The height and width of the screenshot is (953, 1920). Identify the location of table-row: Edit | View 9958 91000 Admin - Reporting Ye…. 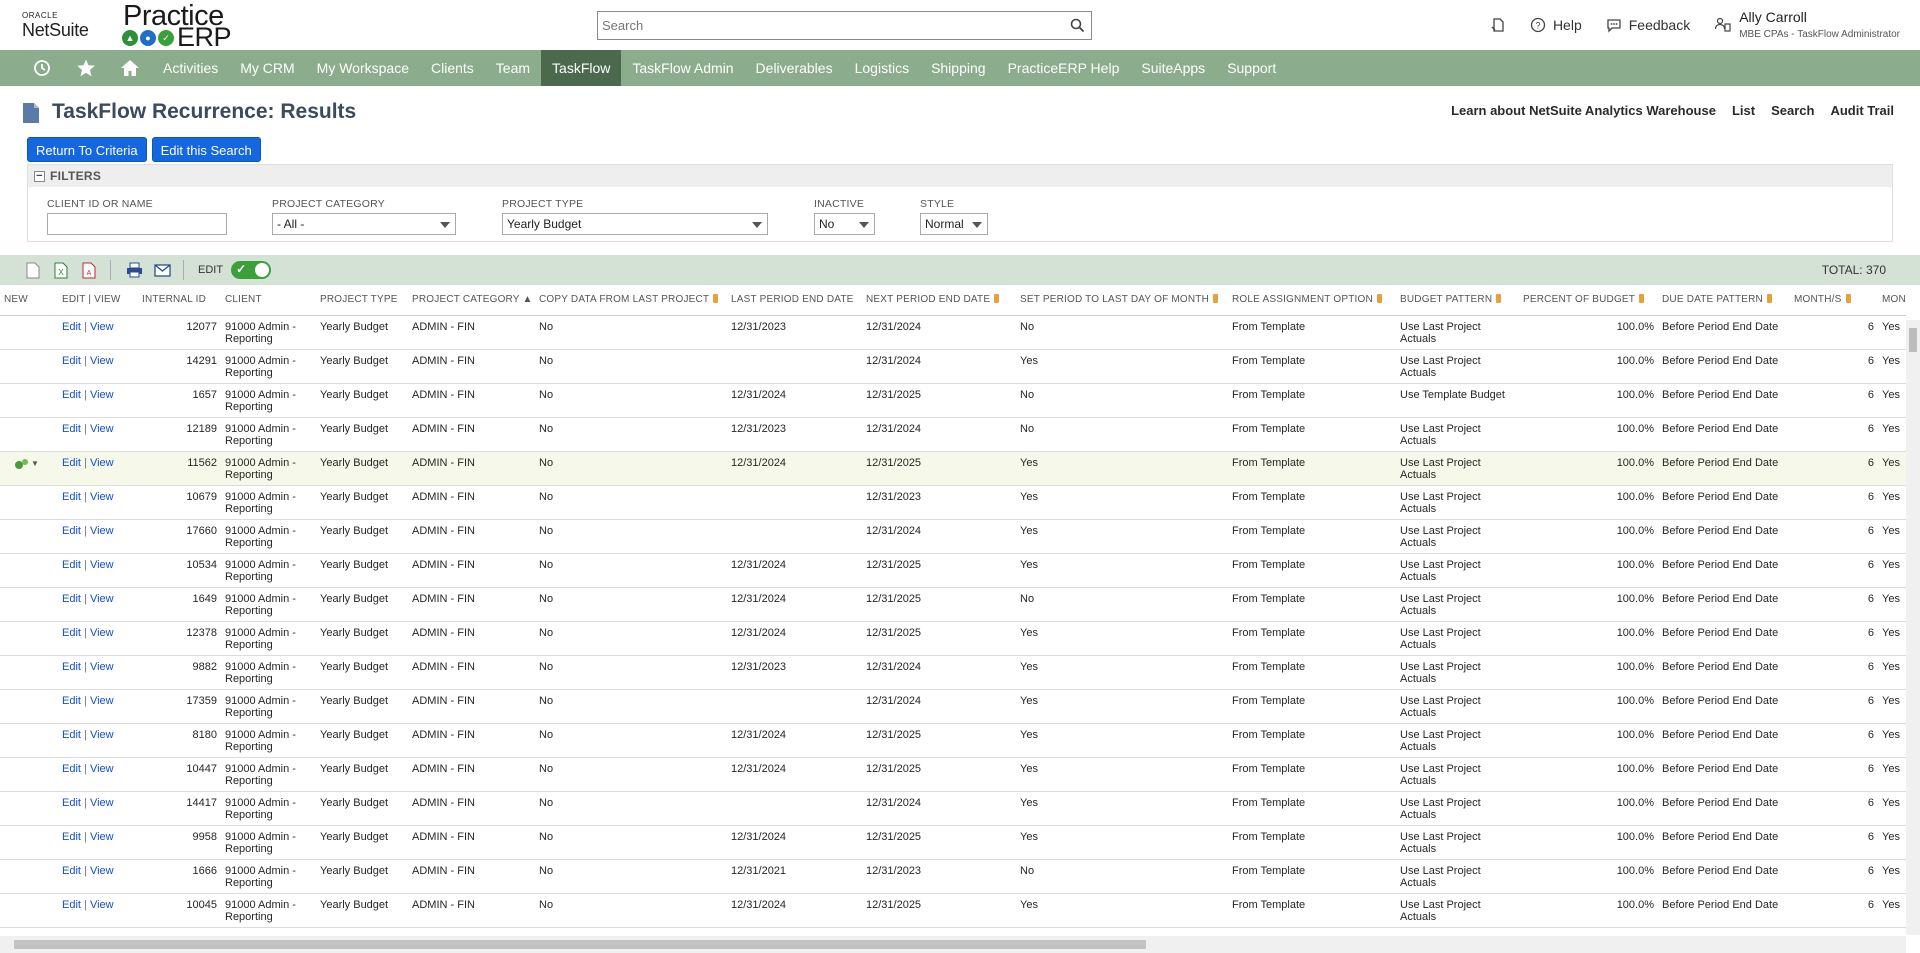
(953, 842).